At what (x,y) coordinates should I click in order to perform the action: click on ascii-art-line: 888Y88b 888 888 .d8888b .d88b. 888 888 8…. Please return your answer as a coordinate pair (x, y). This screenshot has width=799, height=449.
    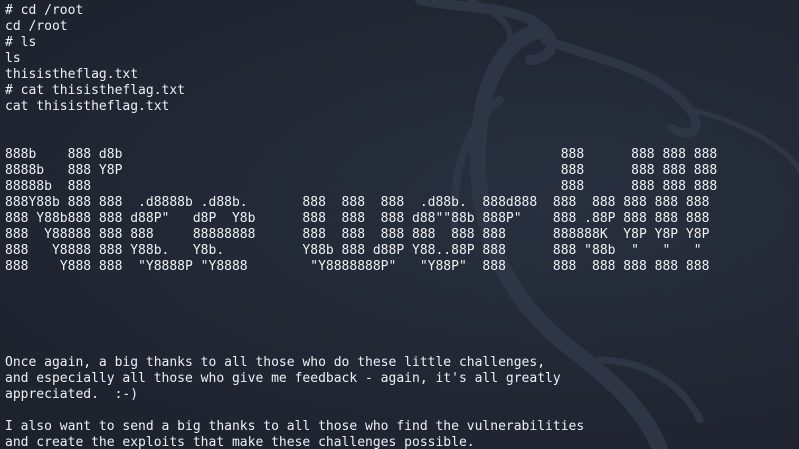
    Looking at the image, I should click on (357, 202).